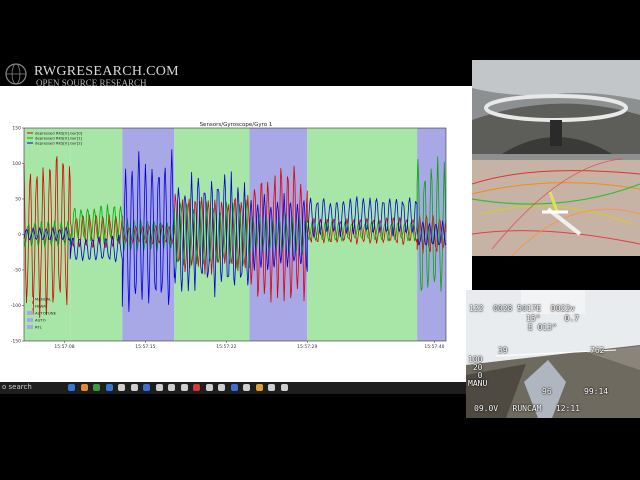  Describe the element at coordinates (40, 306) in the screenshot. I see `legend-label: FBWA` at that location.